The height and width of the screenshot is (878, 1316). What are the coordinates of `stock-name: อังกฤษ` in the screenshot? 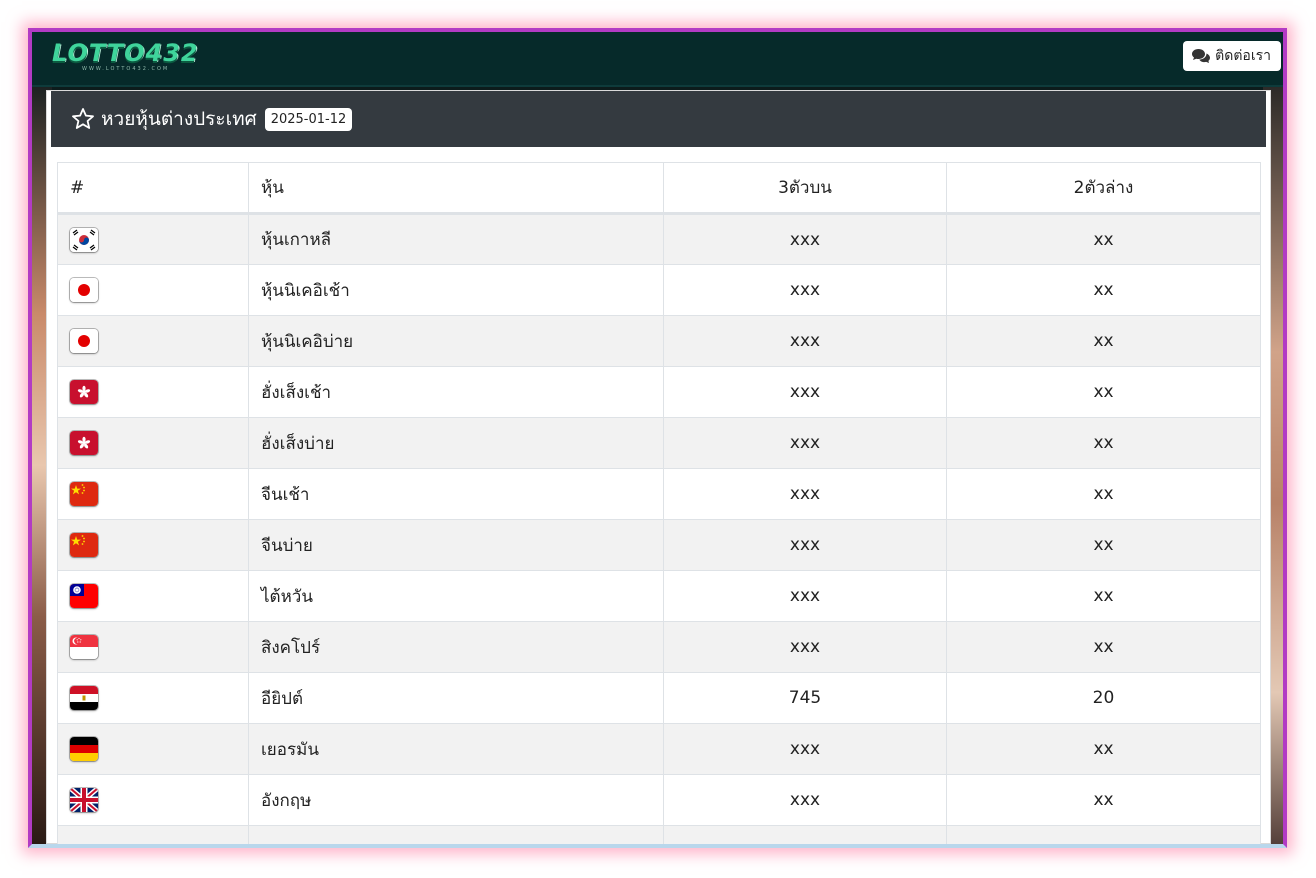 It's located at (456, 800).